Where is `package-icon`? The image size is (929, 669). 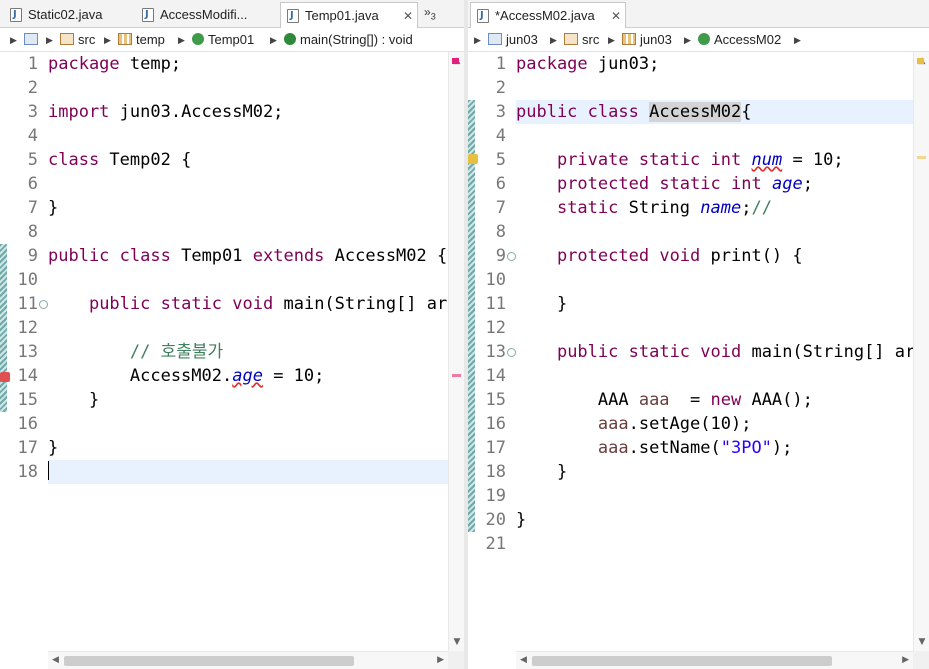
package-icon is located at coordinates (629, 39).